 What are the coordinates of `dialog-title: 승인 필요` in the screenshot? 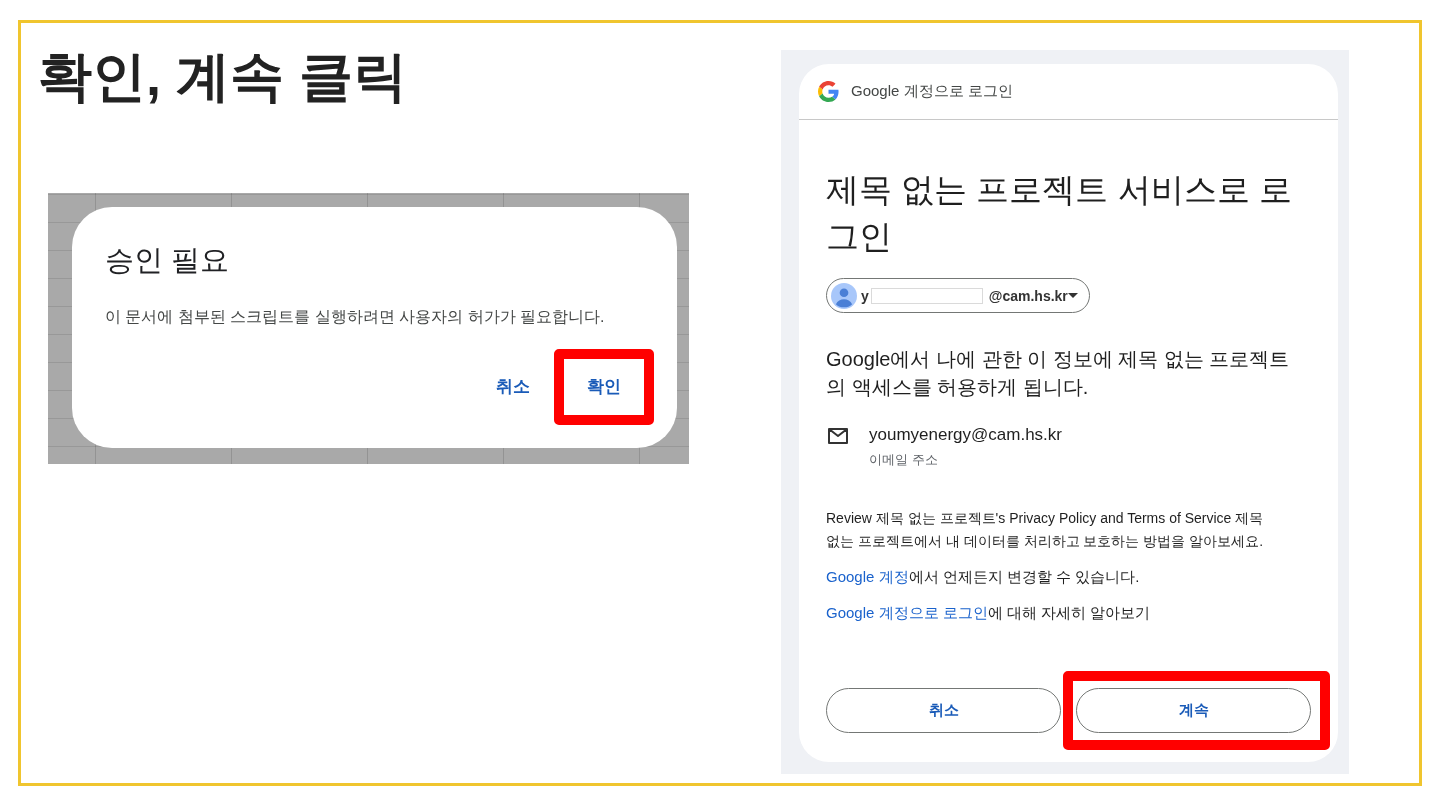 It's located at (168, 260).